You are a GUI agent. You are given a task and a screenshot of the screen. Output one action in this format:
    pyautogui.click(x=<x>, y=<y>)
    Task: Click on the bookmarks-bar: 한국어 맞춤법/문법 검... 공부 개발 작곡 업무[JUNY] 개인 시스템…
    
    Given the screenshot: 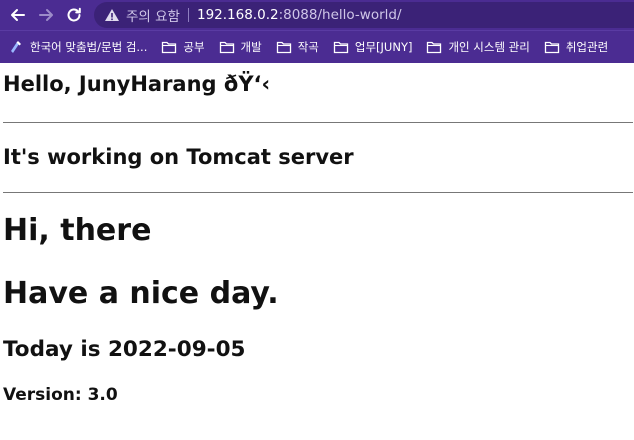 What is the action you would take?
    pyautogui.click(x=317, y=46)
    